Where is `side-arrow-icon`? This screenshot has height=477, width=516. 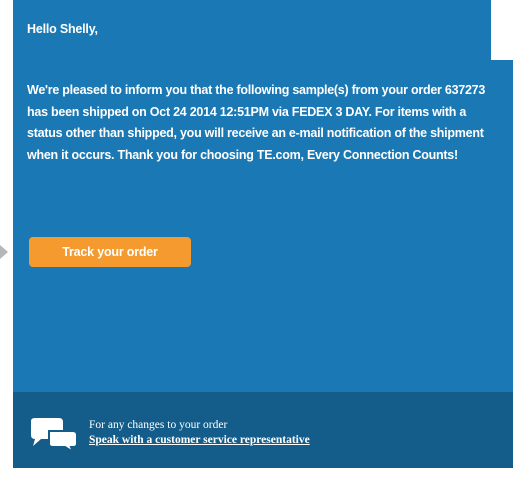 side-arrow-icon is located at coordinates (4, 252).